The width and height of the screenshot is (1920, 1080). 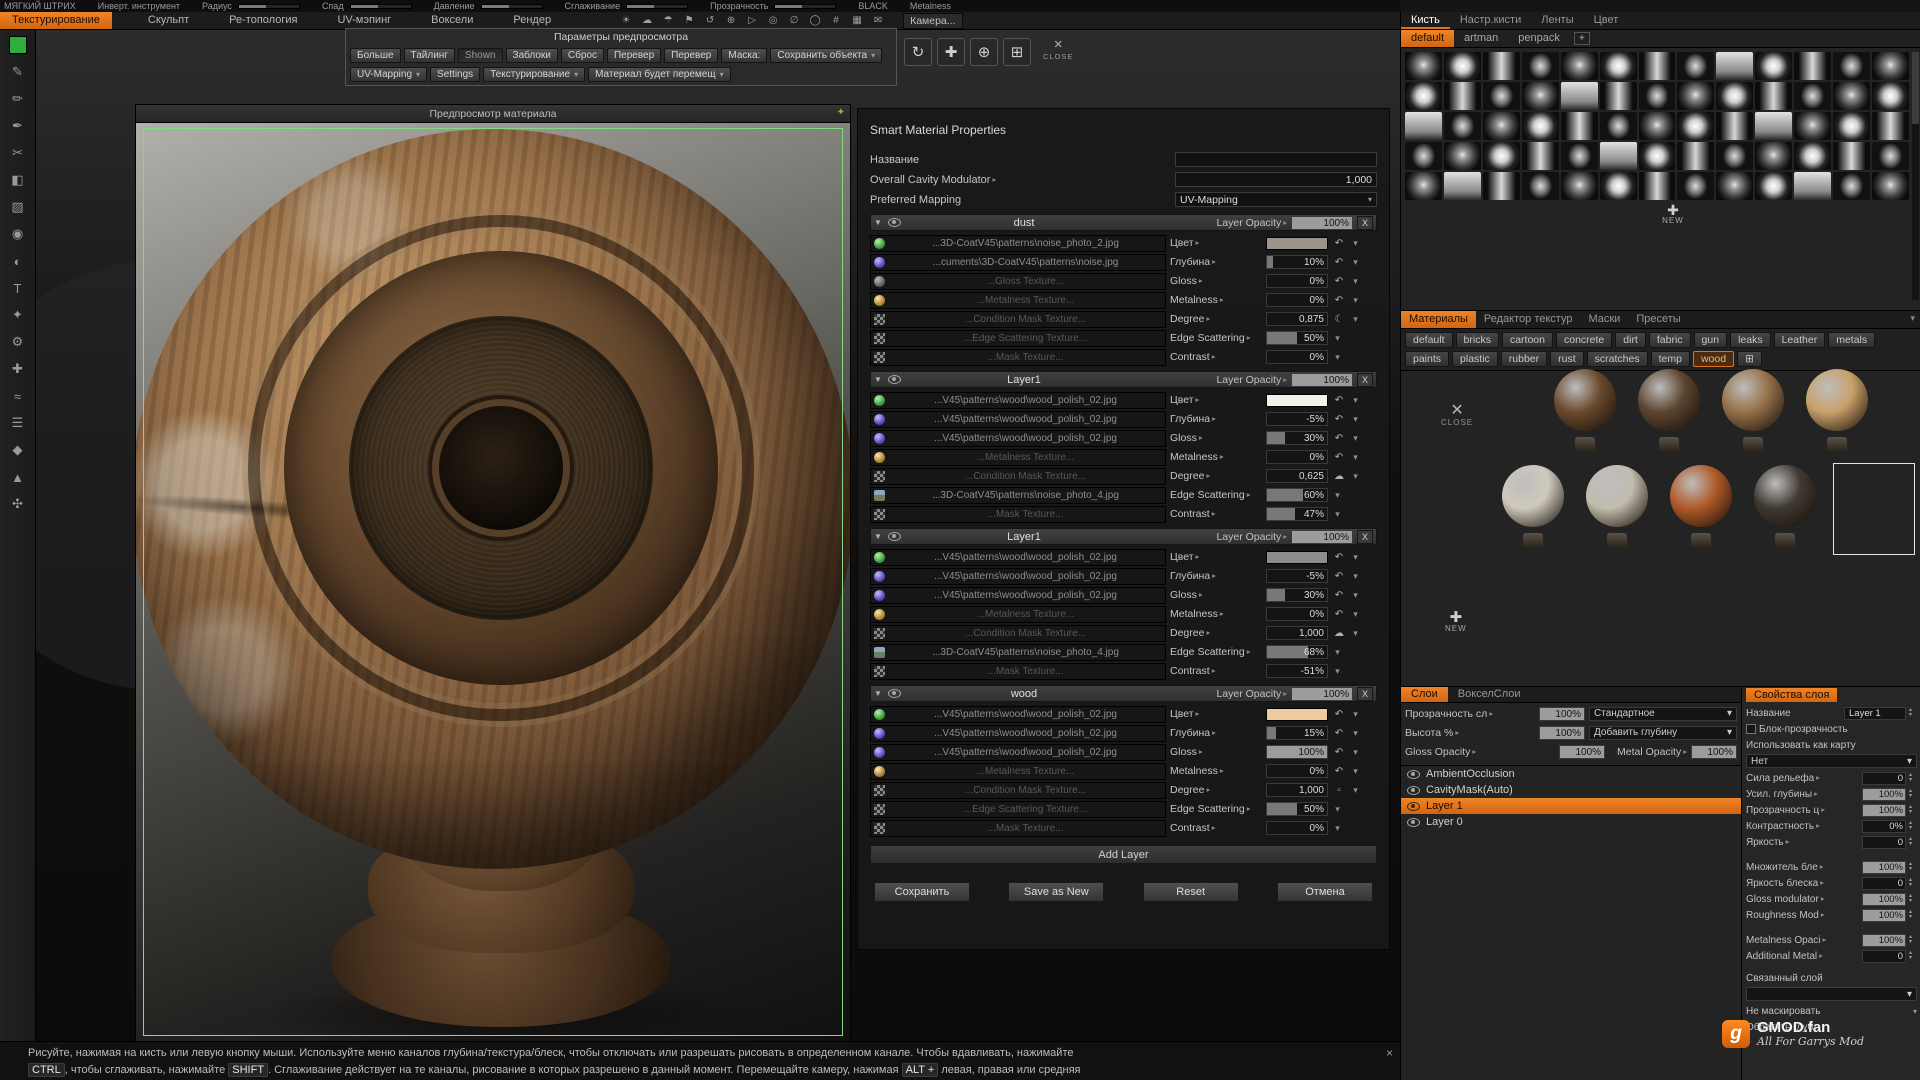 I want to click on material-name-input, so click(x=1276, y=159).